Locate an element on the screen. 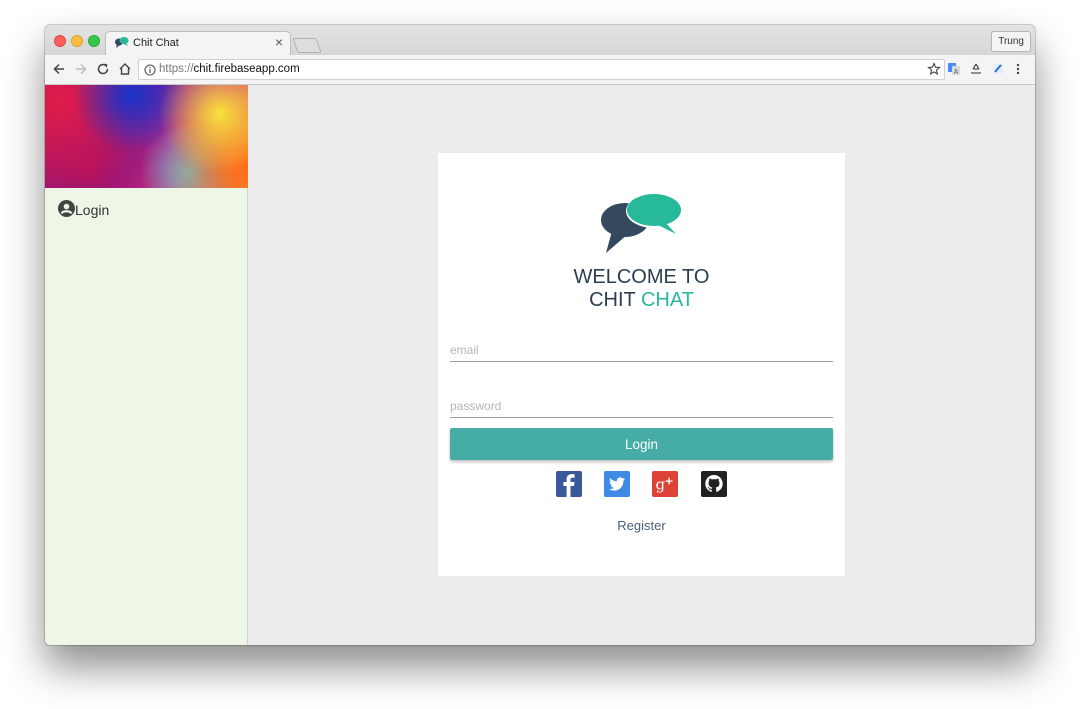  tab-chit-chat: Chit Chat × is located at coordinates (198, 43).